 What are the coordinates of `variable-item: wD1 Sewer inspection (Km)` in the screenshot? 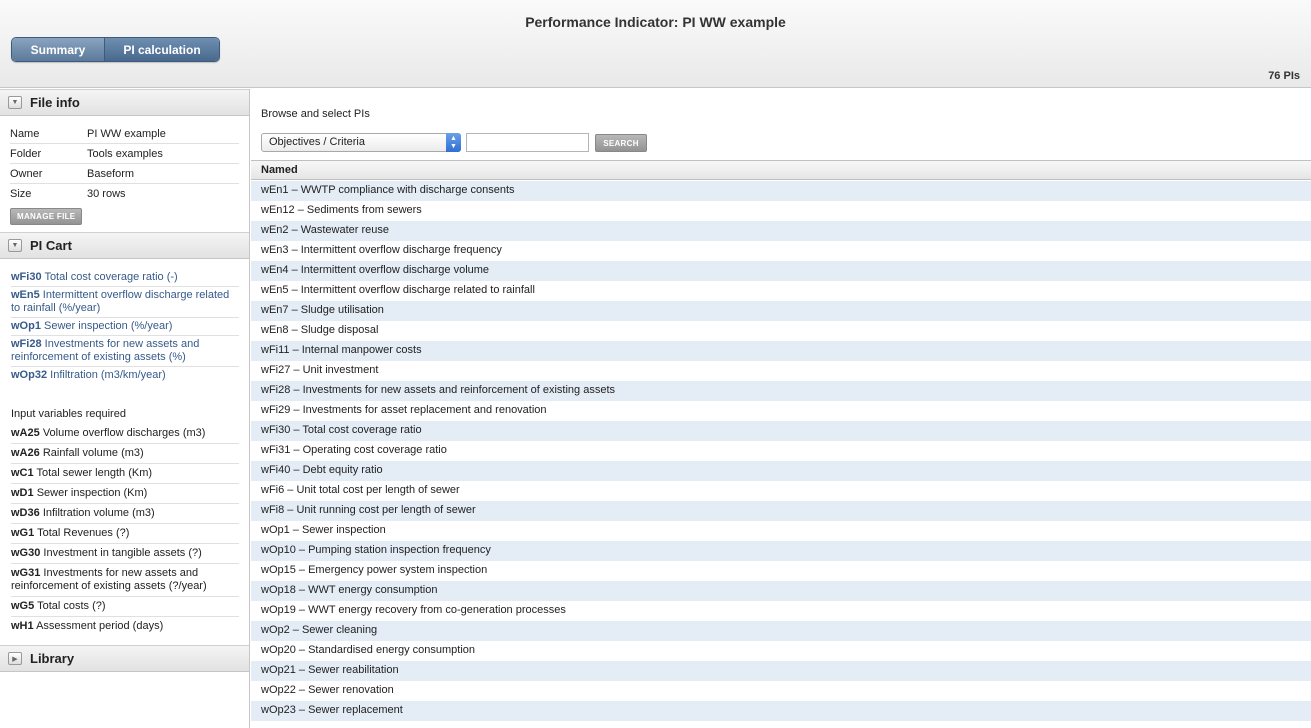 It's located at (125, 494).